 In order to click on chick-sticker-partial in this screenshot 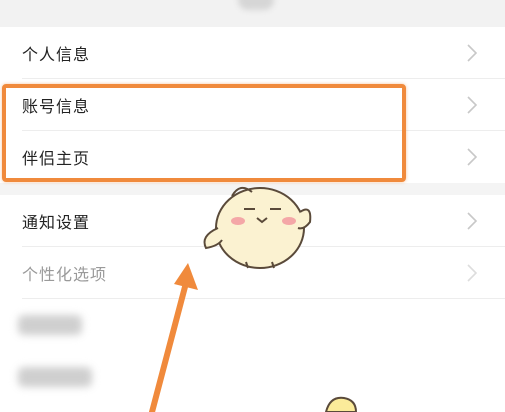, I will do `click(341, 404)`.